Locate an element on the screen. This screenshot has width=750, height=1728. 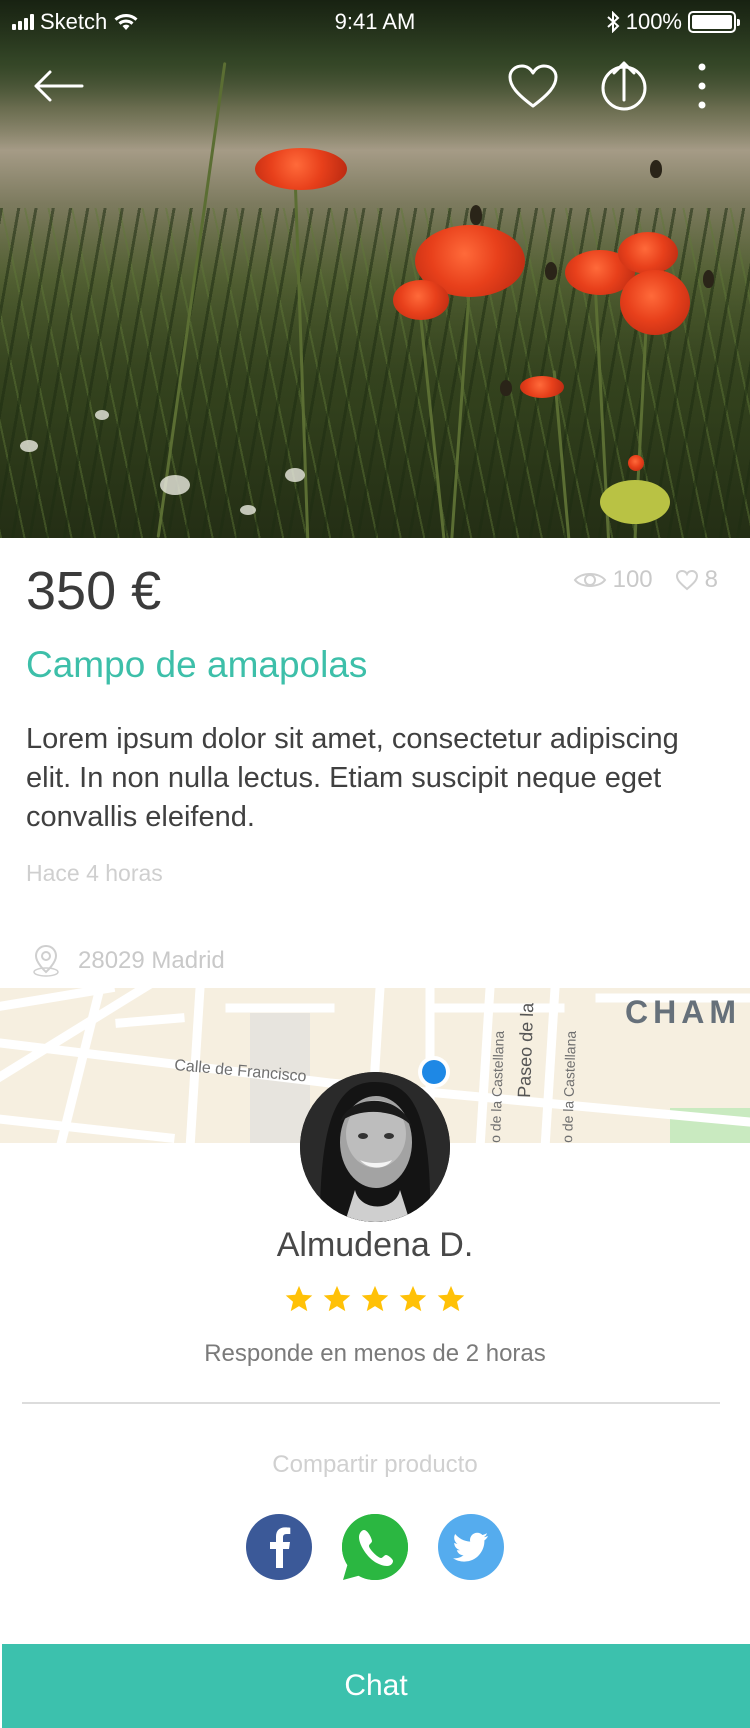
product-stats: 100 8 is located at coordinates (645, 580).